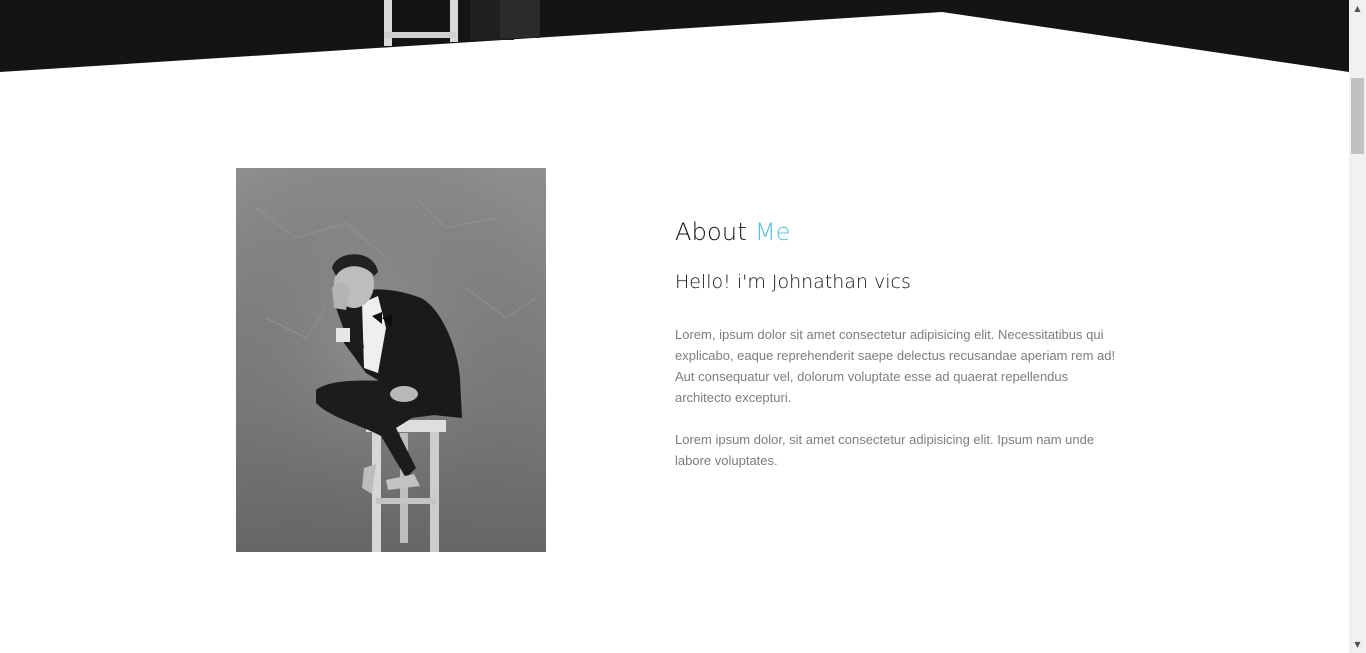  What do you see at coordinates (1357, 116) in the screenshot?
I see `scrollbar-thumb` at bounding box center [1357, 116].